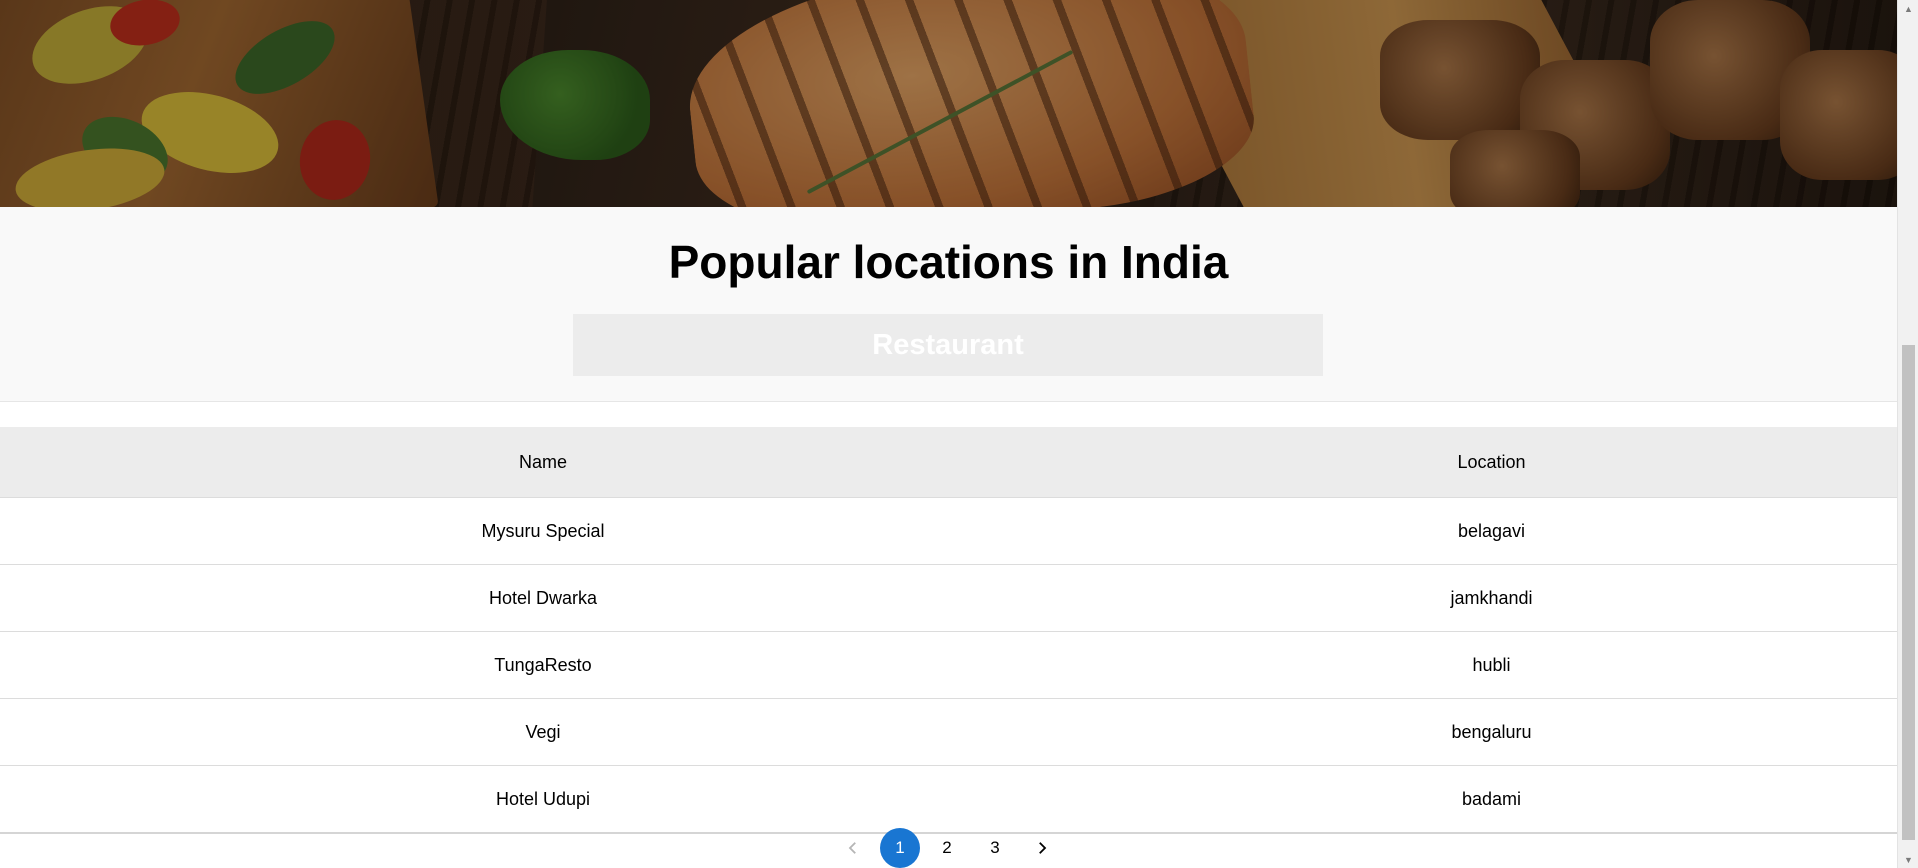  What do you see at coordinates (1491, 664) in the screenshot?
I see `restaurant-location-cell: hubli` at bounding box center [1491, 664].